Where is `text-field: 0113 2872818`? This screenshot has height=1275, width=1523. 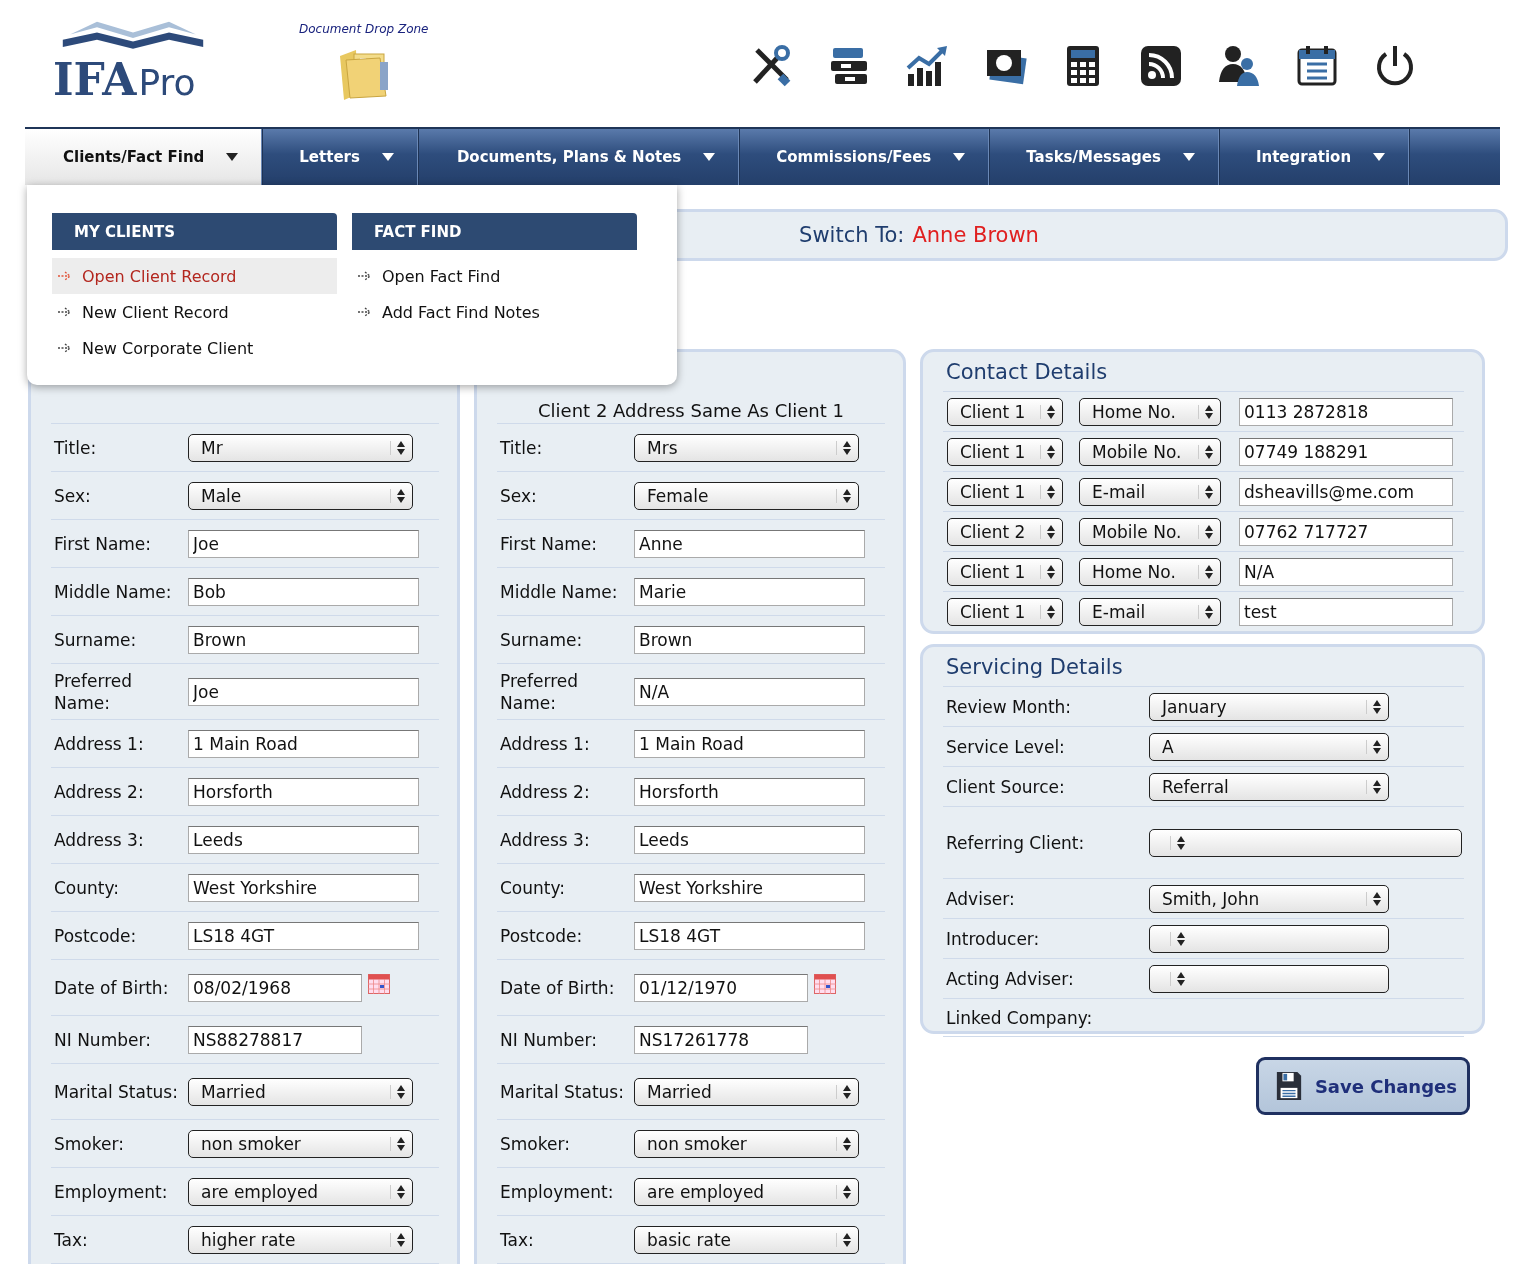
text-field: 0113 2872818 is located at coordinates (1346, 411).